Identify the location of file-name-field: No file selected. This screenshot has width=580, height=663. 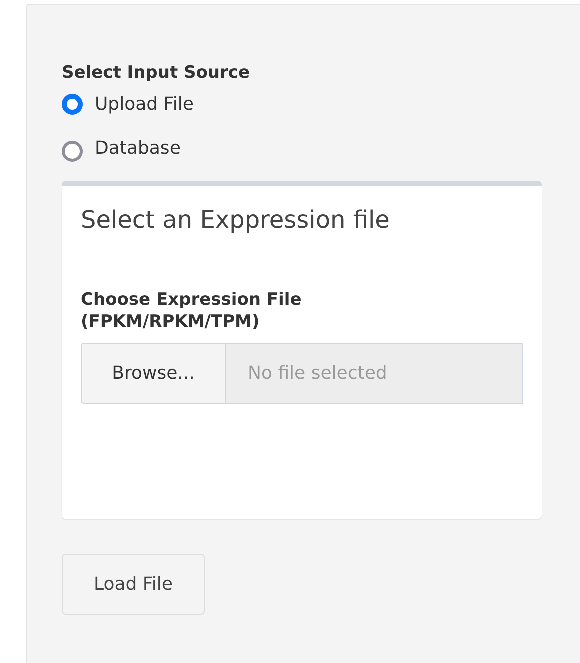
(374, 373).